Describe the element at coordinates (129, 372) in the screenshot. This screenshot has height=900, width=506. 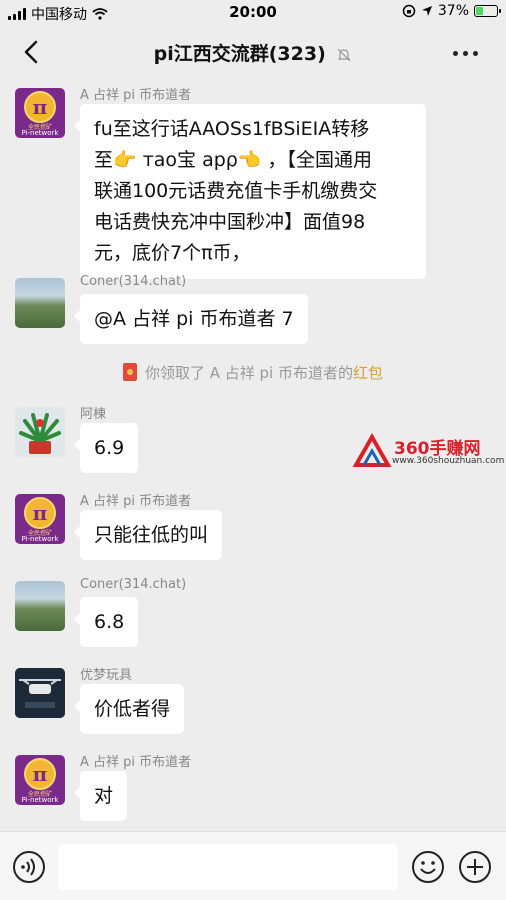
I see `red-packet-icon` at that location.